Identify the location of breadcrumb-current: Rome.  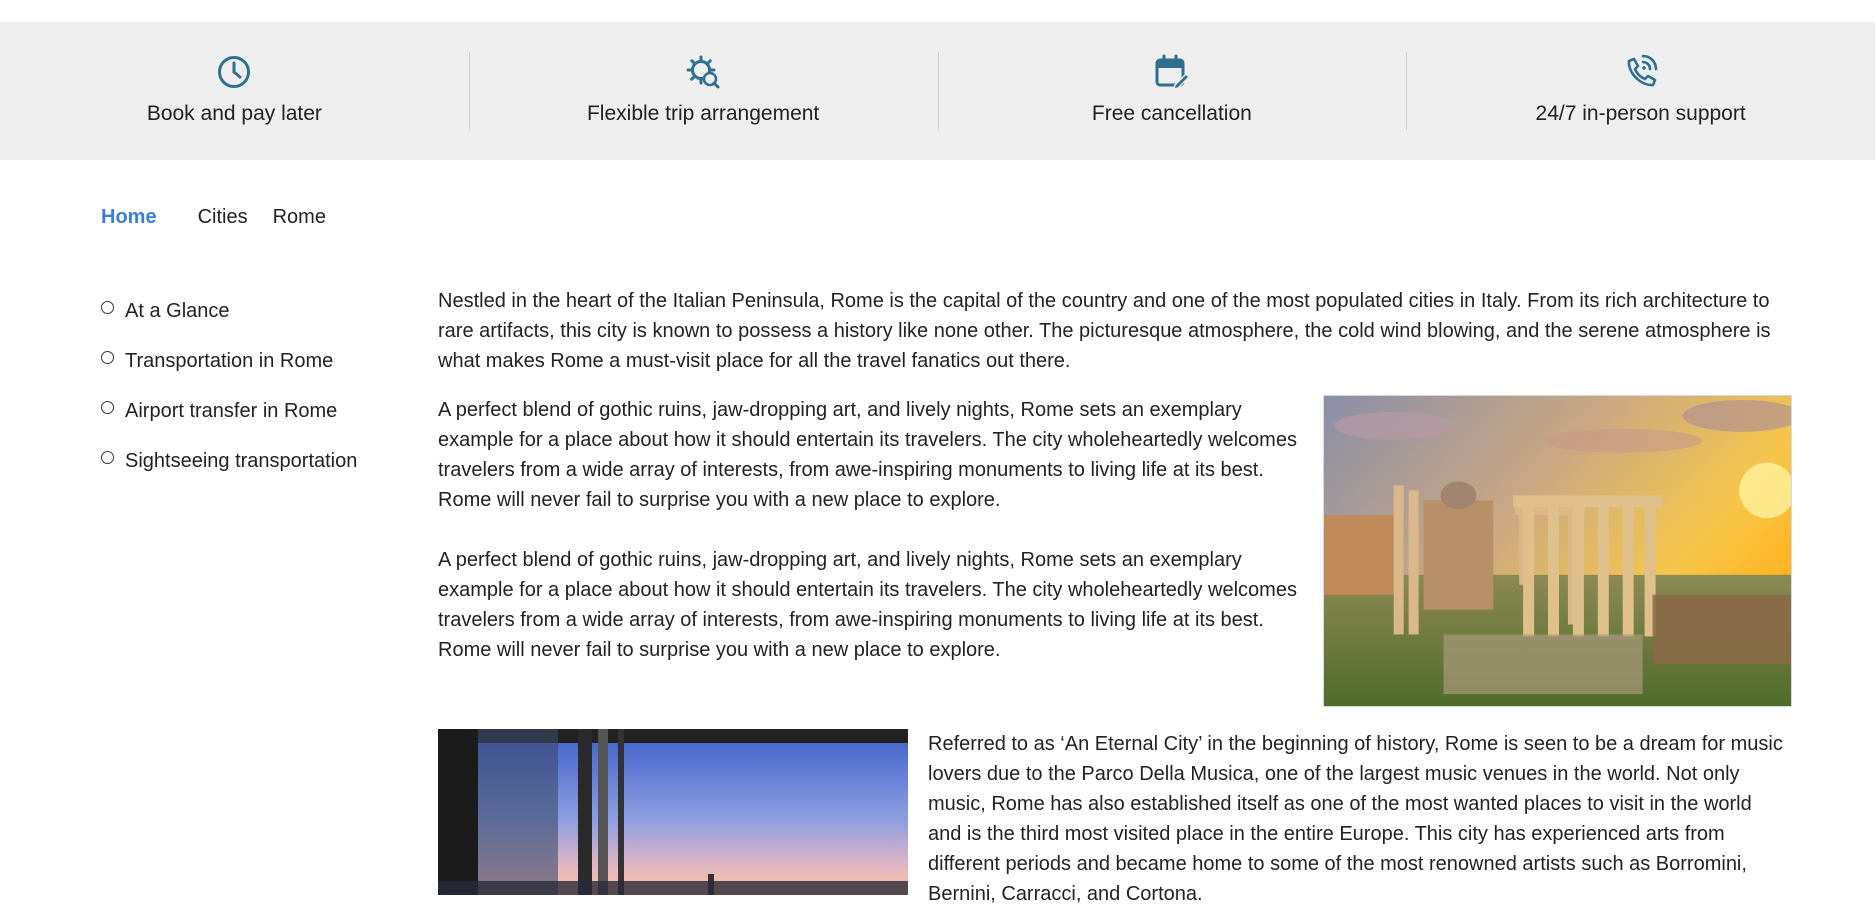
(299, 217).